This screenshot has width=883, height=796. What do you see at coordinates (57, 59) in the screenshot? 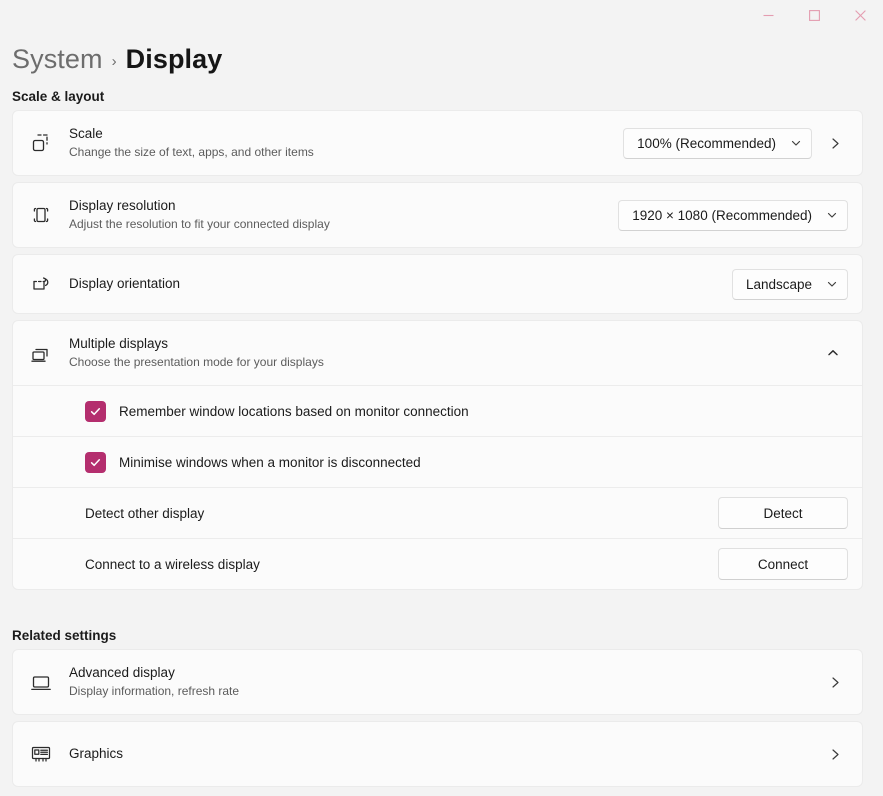
I see `breadcrumb-parent-system: System` at bounding box center [57, 59].